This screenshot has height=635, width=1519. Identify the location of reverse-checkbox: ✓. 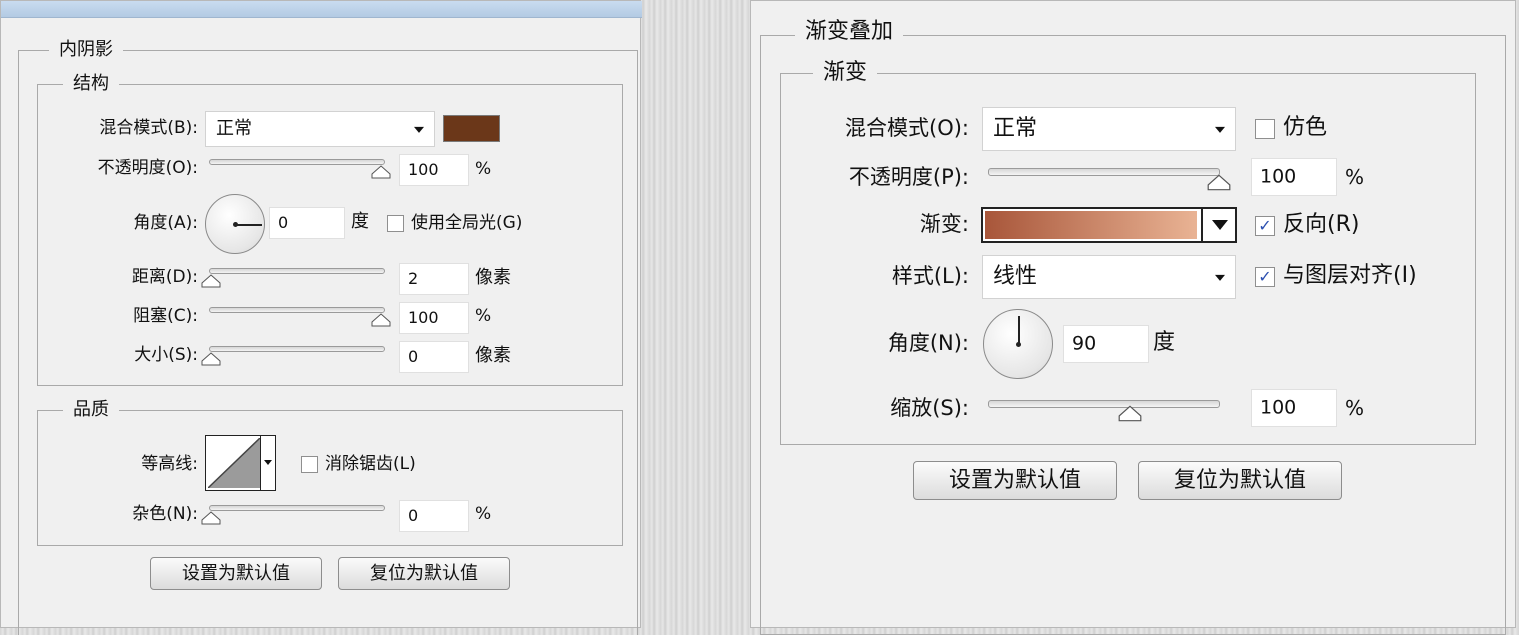
(1265, 226).